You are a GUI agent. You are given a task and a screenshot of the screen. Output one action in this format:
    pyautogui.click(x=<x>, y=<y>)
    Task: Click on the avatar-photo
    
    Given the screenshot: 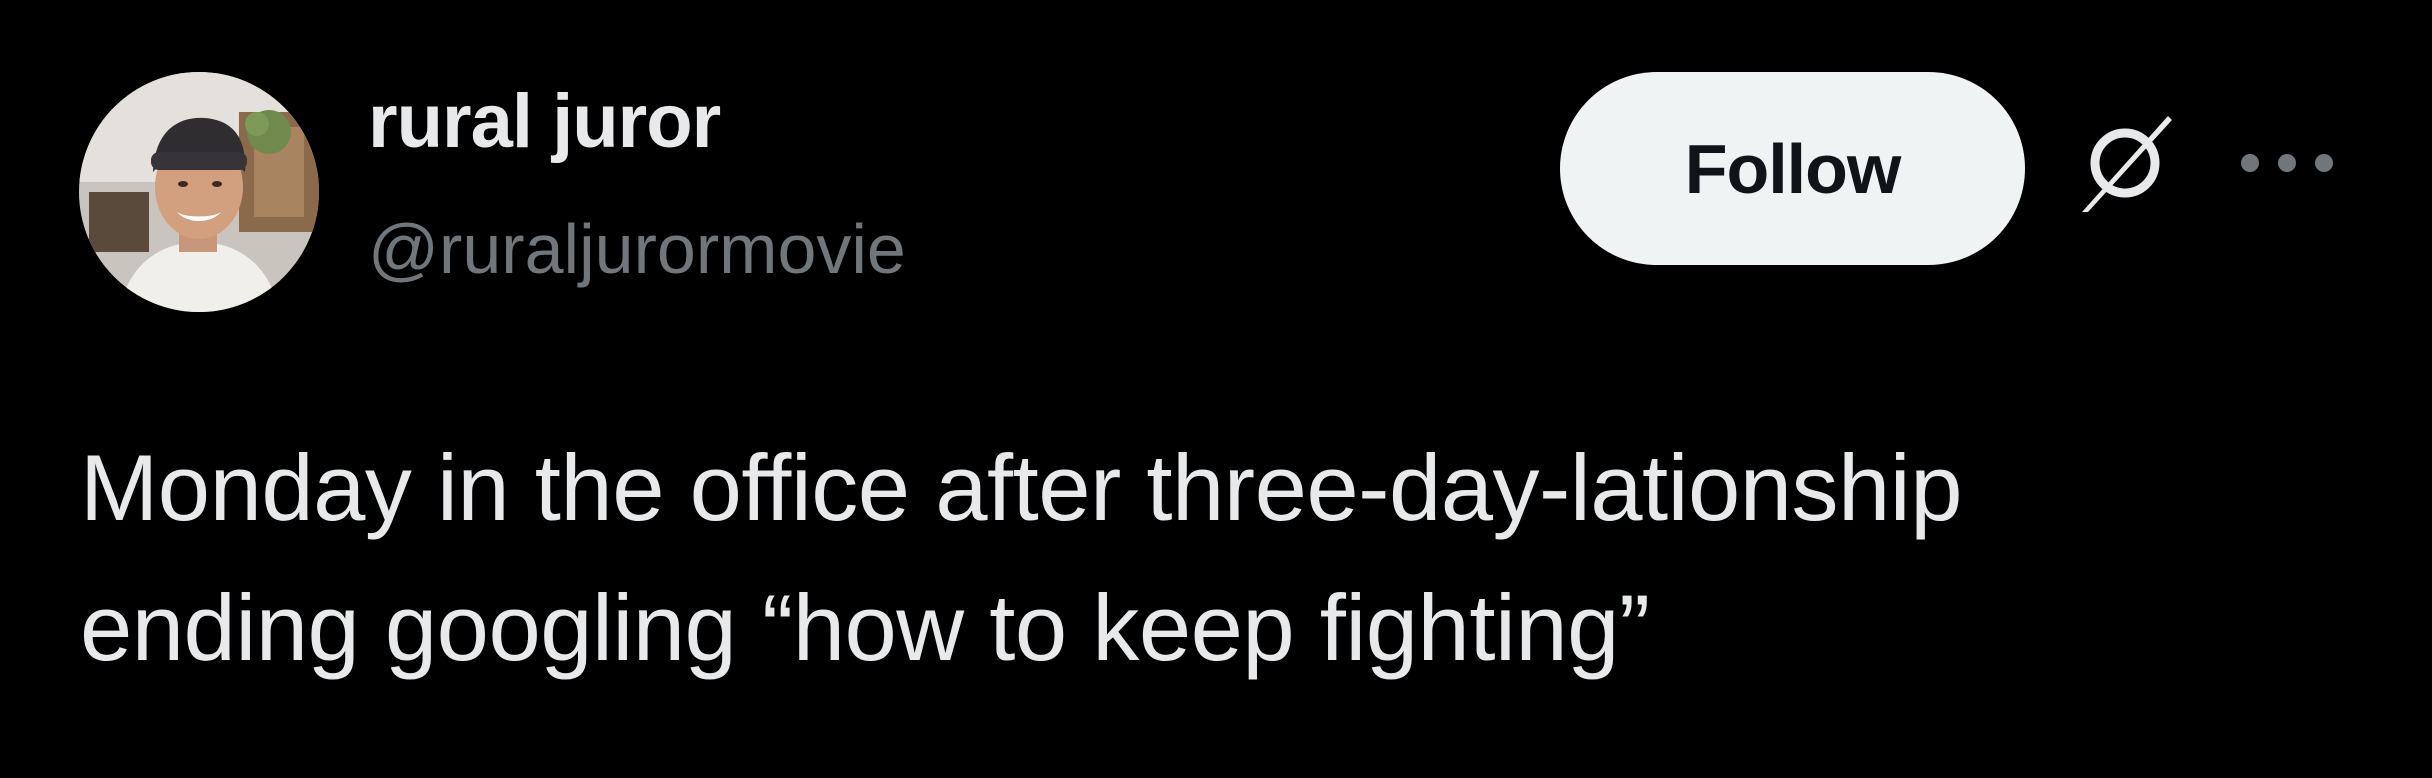 What is the action you would take?
    pyautogui.click(x=199, y=192)
    